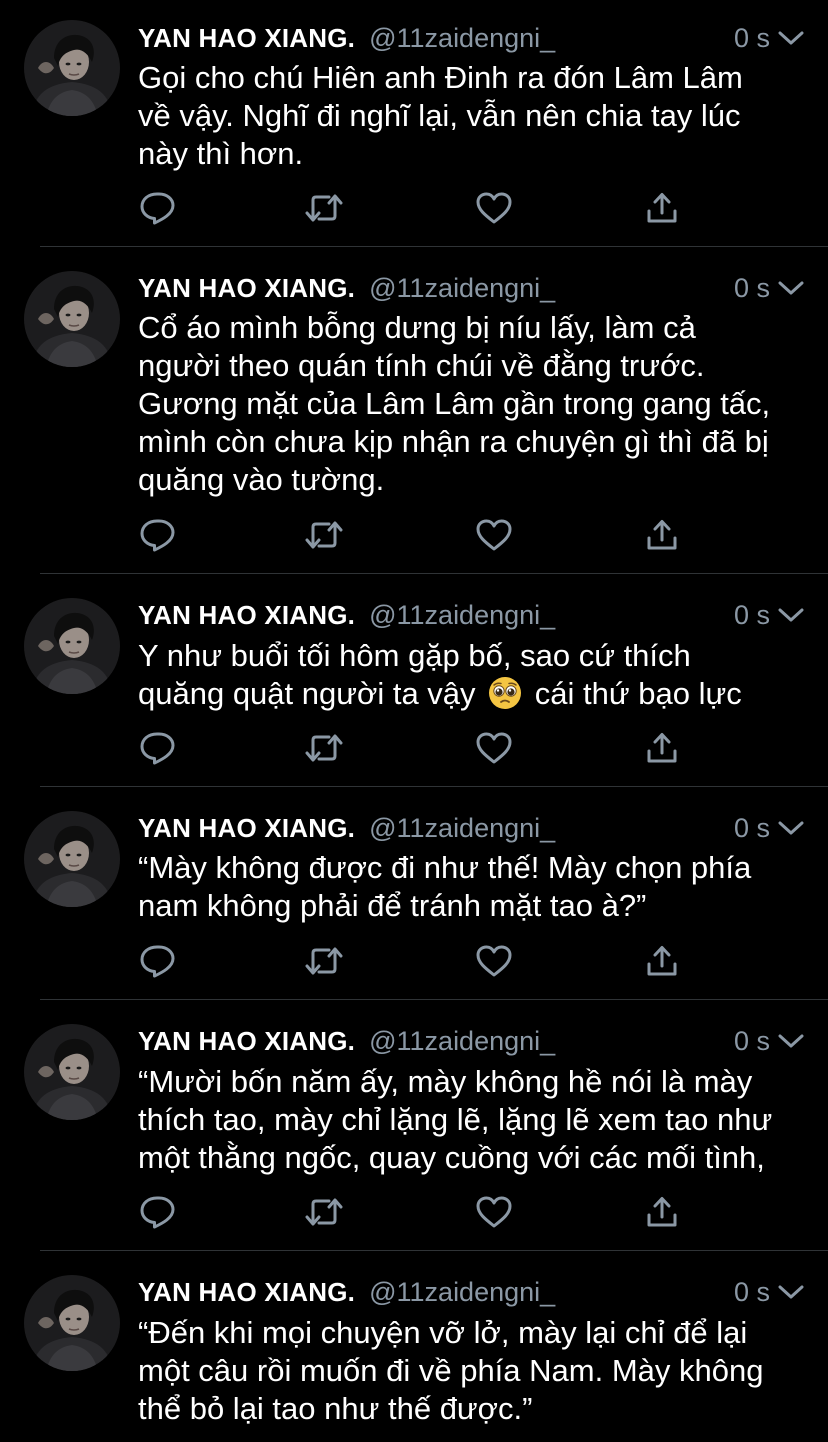  What do you see at coordinates (505, 693) in the screenshot?
I see `pleading-face-icon` at bounding box center [505, 693].